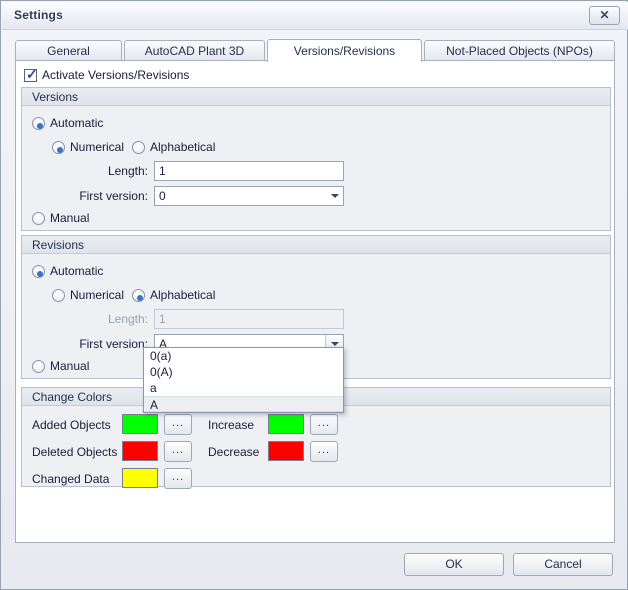  What do you see at coordinates (519, 50) in the screenshot?
I see `tab-not-placed-objects: Not-Placed Objects (NPOs)` at bounding box center [519, 50].